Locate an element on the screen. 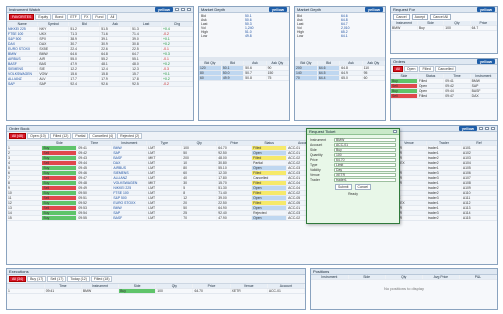  table-row: 1 09:41 BMW Buy 100 64.70 XETR ACC-01 is located at coordinates (156, 291).